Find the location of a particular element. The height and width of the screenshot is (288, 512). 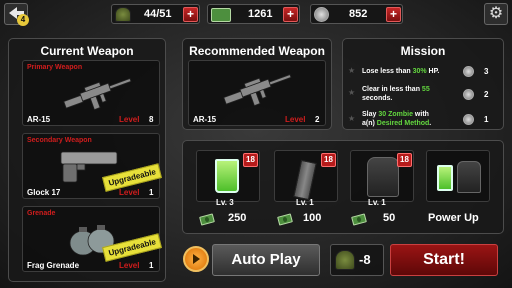

weapon-name: Glock 17 is located at coordinates (44, 192).